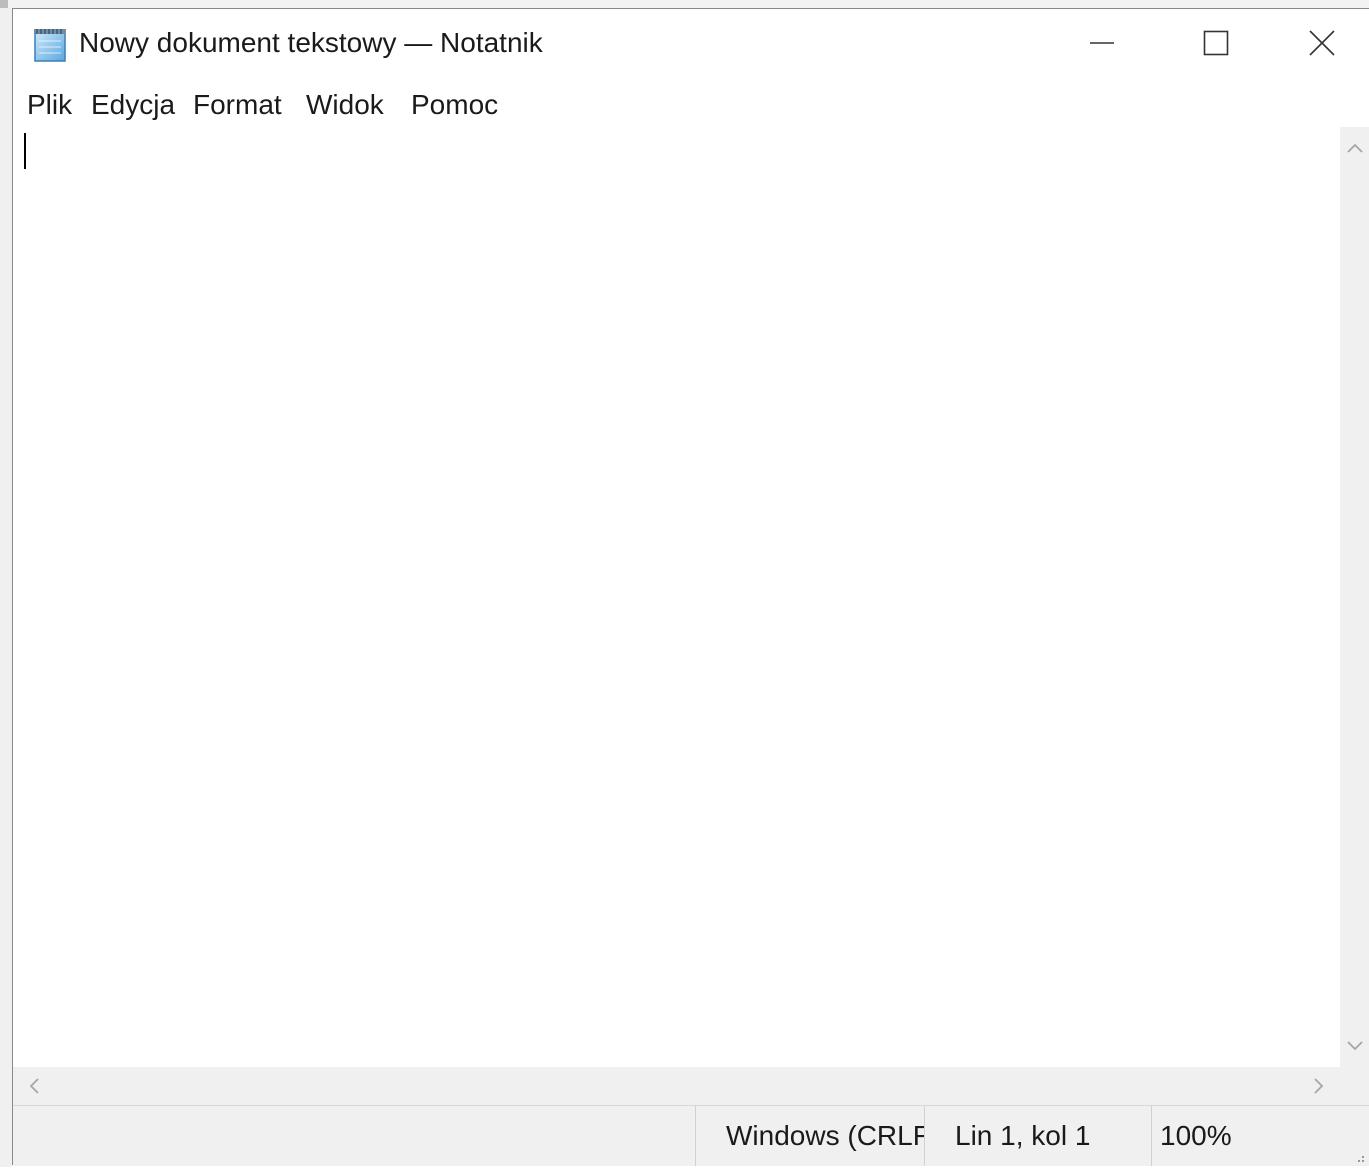  I want to click on status-line-ending: Windows (CRLF), so click(809, 1136).